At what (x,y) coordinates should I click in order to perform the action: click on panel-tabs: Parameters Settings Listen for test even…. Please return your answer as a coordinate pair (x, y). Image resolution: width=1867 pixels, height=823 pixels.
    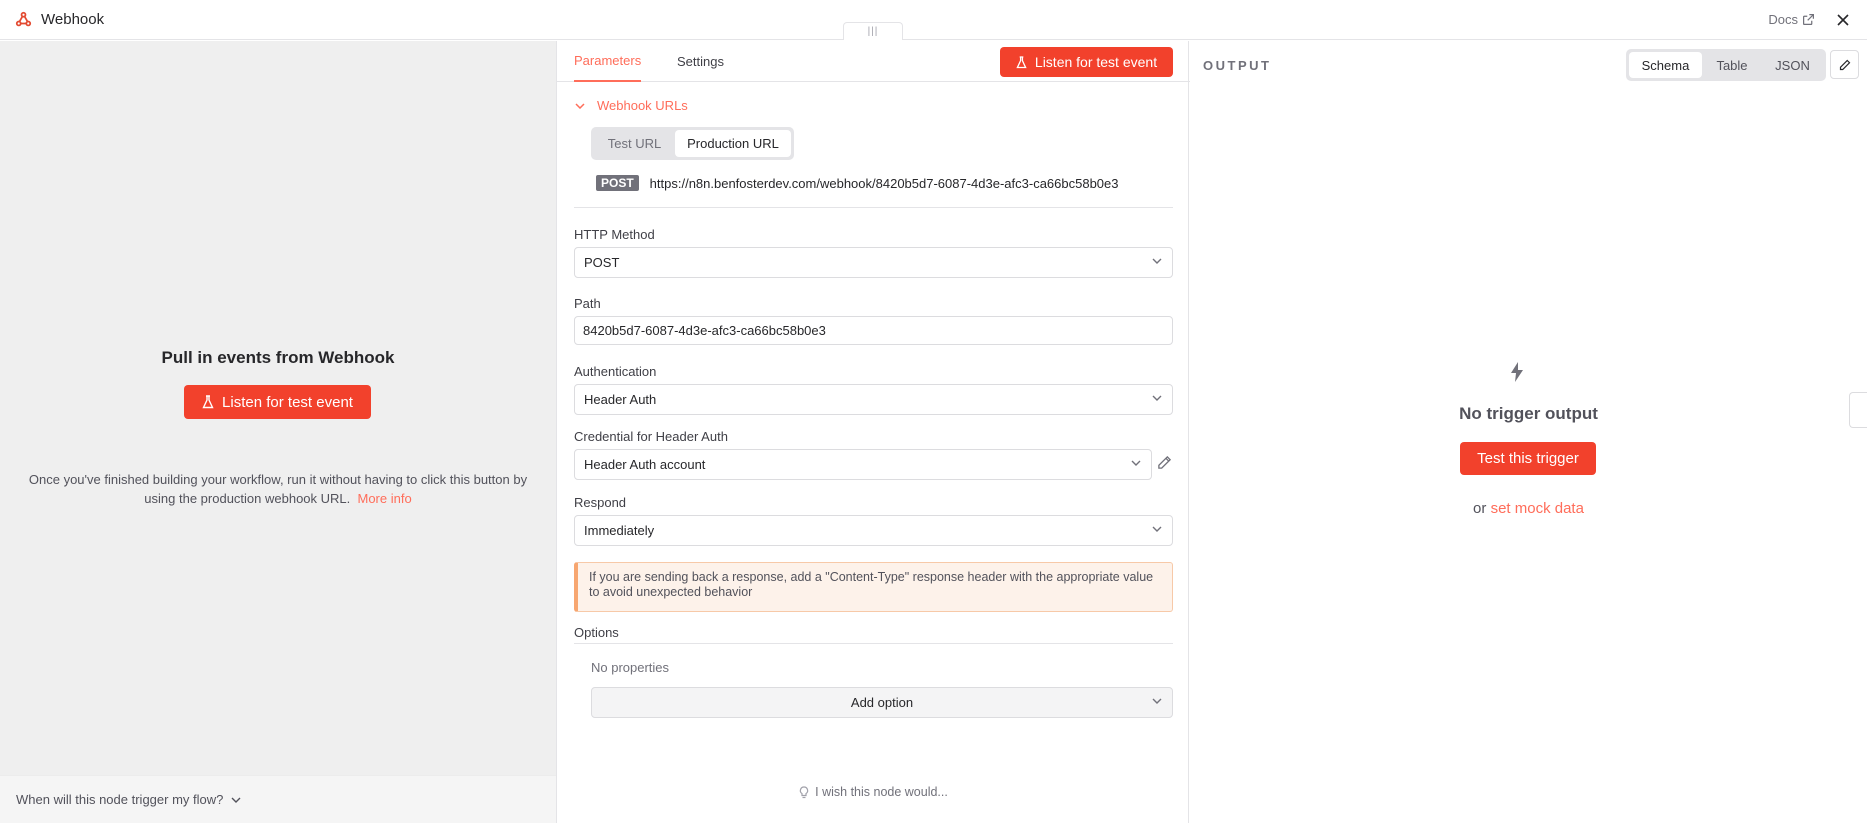
    Looking at the image, I should click on (873, 61).